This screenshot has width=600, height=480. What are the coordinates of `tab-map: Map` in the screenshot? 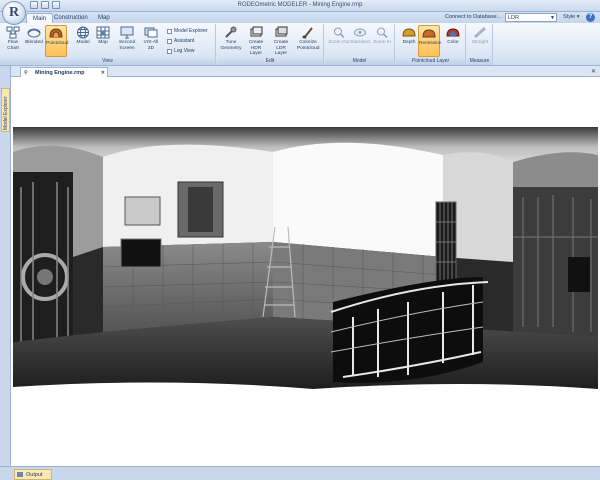 It's located at (104, 18).